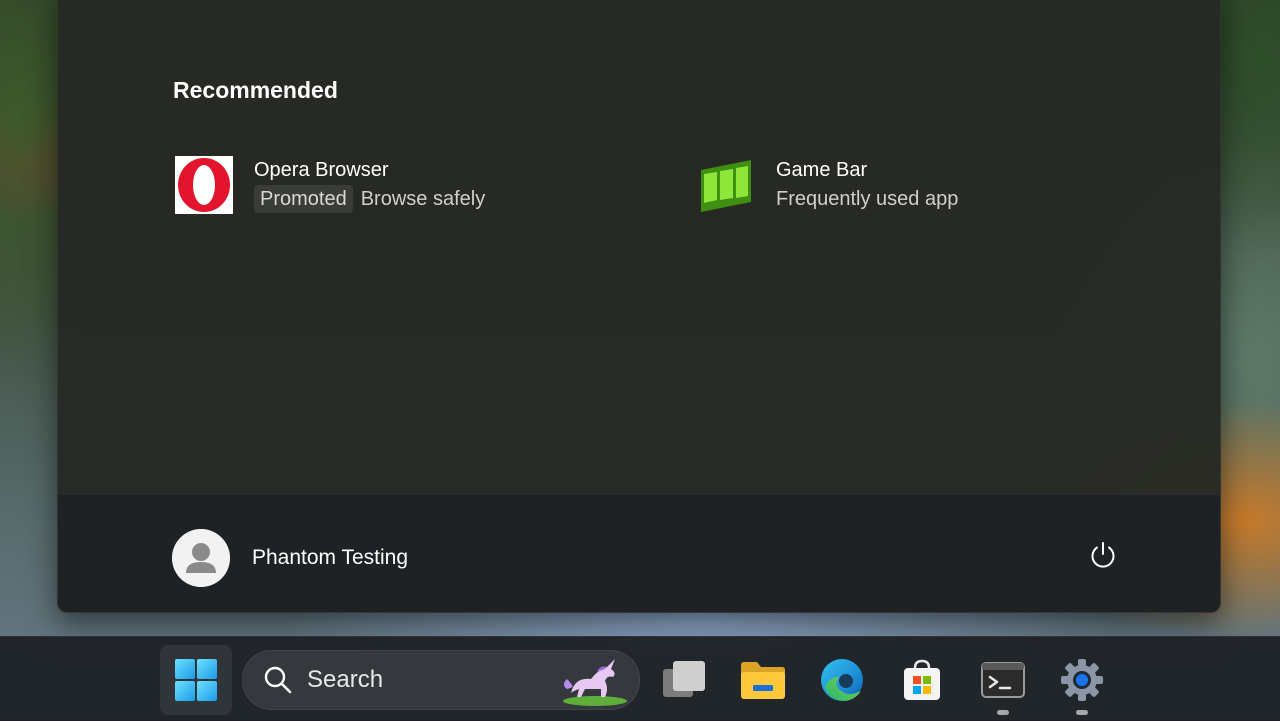 Image resolution: width=1280 pixels, height=721 pixels. I want to click on terminal-button, so click(1003, 680).